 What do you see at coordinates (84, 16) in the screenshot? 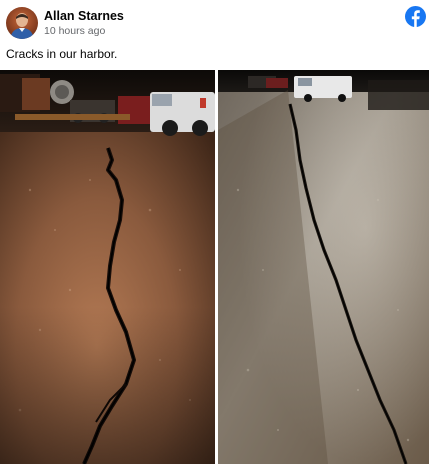
I see `author-name: Allan Starnes` at bounding box center [84, 16].